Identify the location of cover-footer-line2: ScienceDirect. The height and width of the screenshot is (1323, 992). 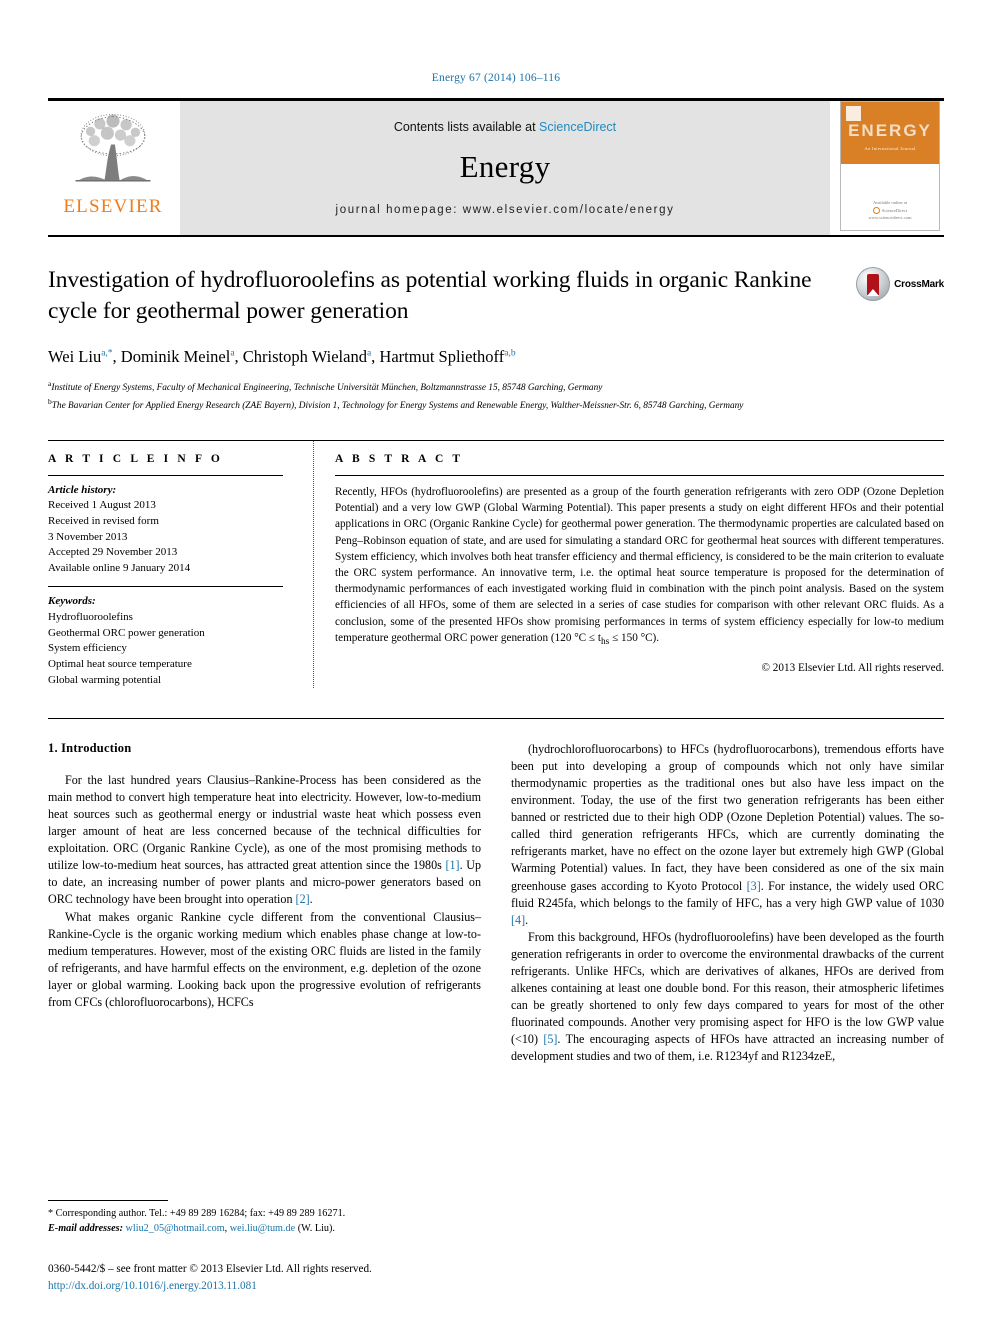
(890, 211).